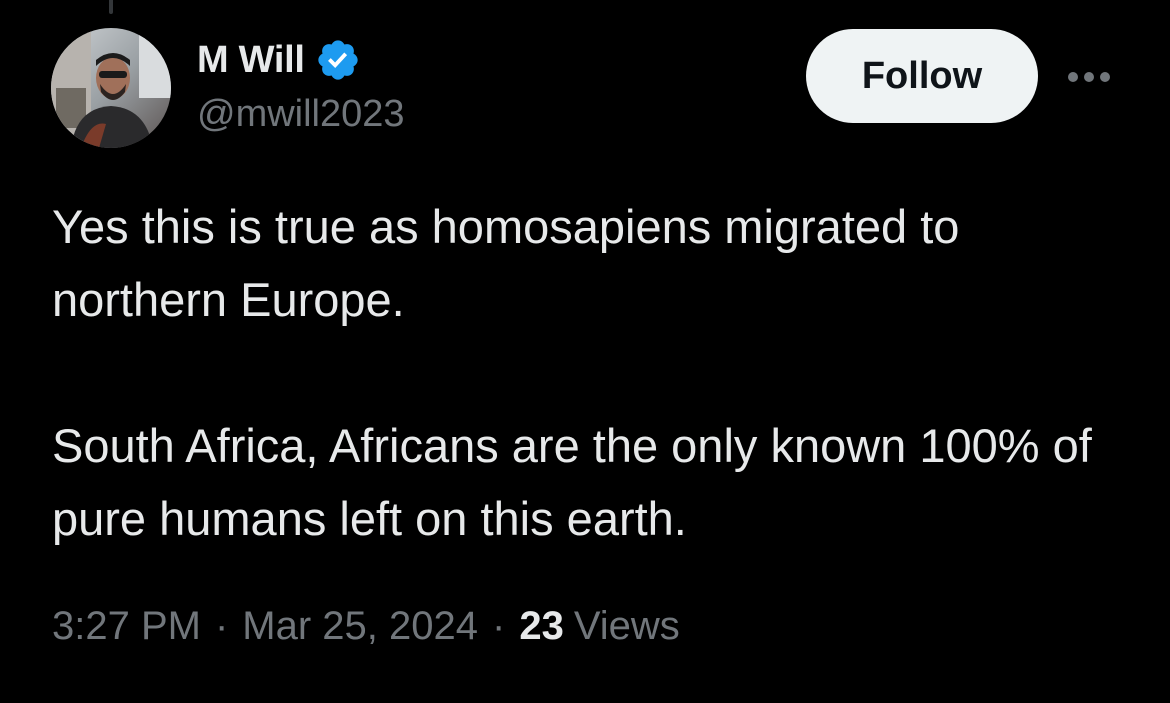 Image resolution: width=1170 pixels, height=703 pixels. Describe the element at coordinates (338, 60) in the screenshot. I see `verified-badge-icon` at that location.